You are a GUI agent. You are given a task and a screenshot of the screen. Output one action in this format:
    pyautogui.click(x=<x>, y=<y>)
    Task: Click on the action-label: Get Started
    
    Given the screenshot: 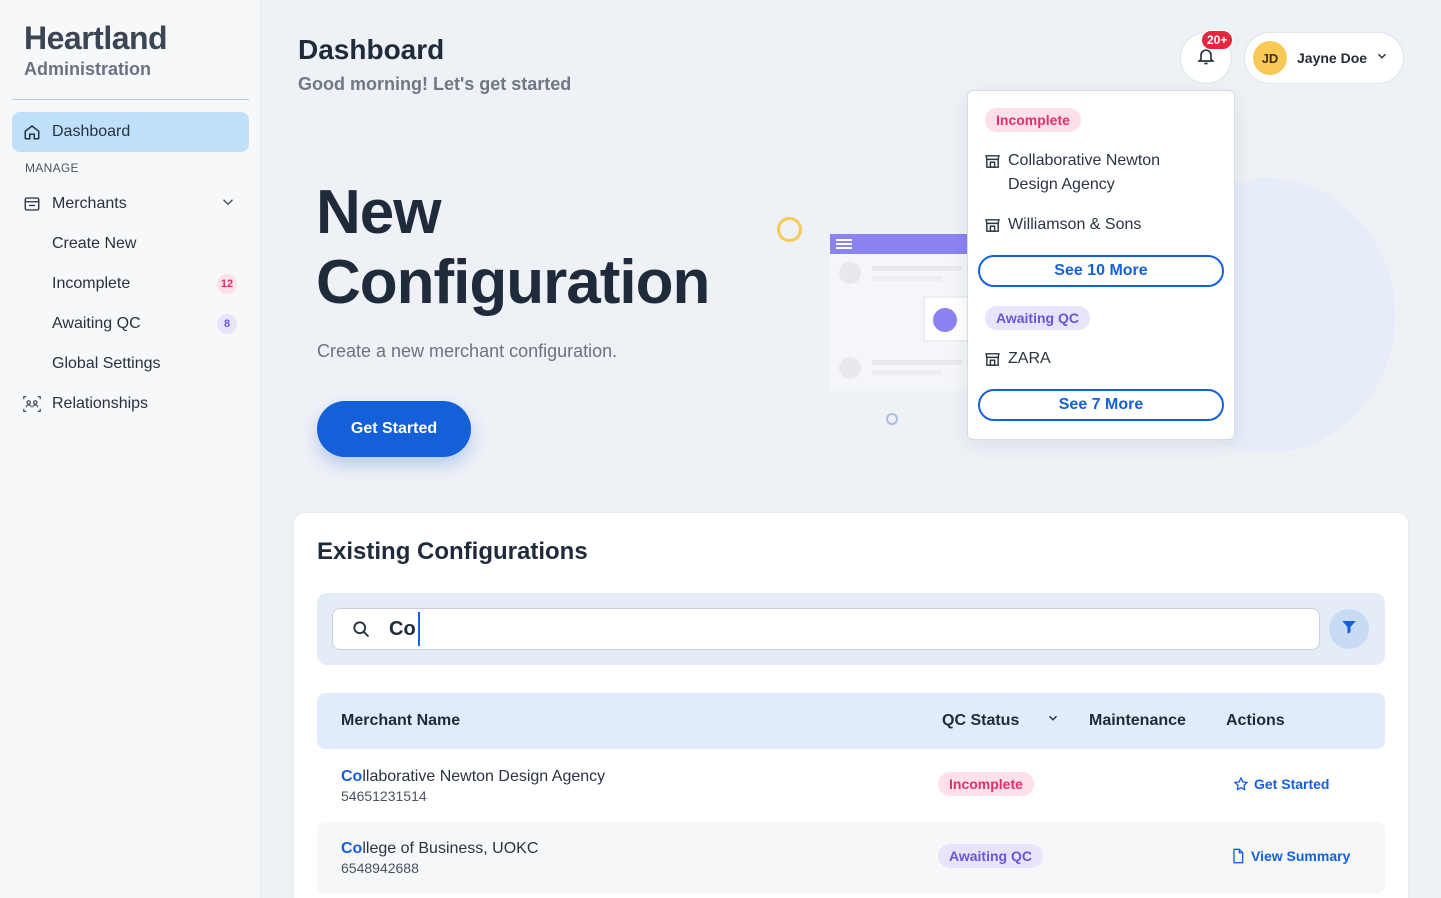 What is the action you would take?
    pyautogui.click(x=1292, y=784)
    